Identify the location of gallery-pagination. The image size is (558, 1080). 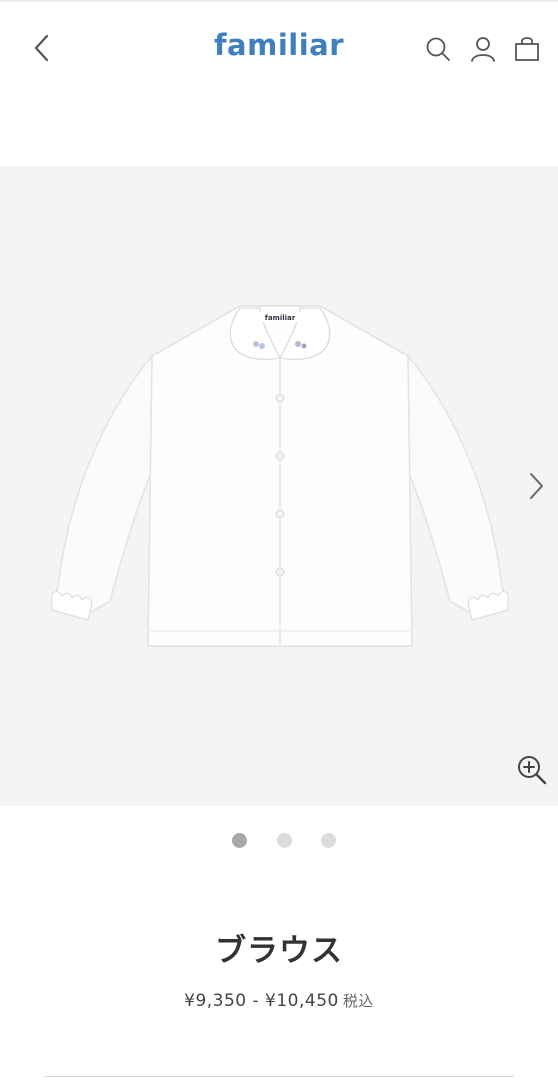
(279, 841).